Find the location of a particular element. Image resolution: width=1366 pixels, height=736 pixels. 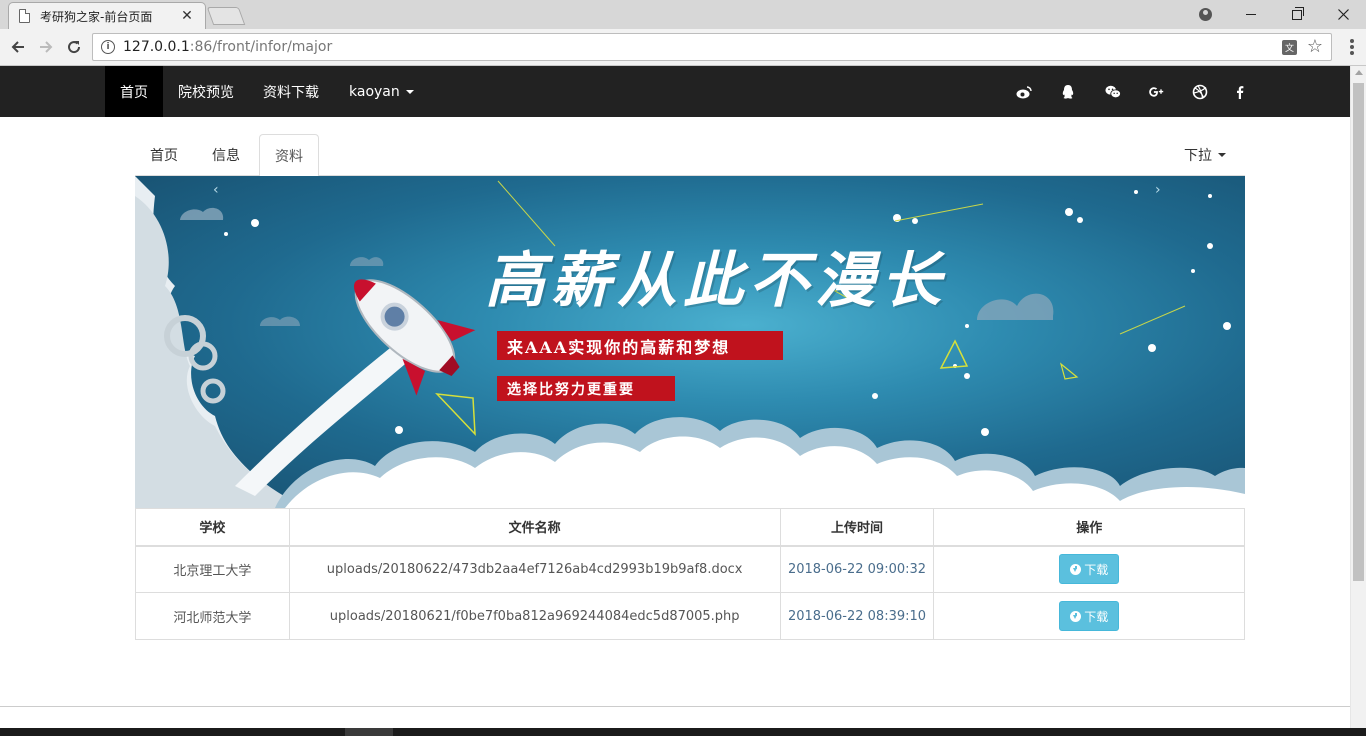

close-icon is located at coordinates (1343, 14).